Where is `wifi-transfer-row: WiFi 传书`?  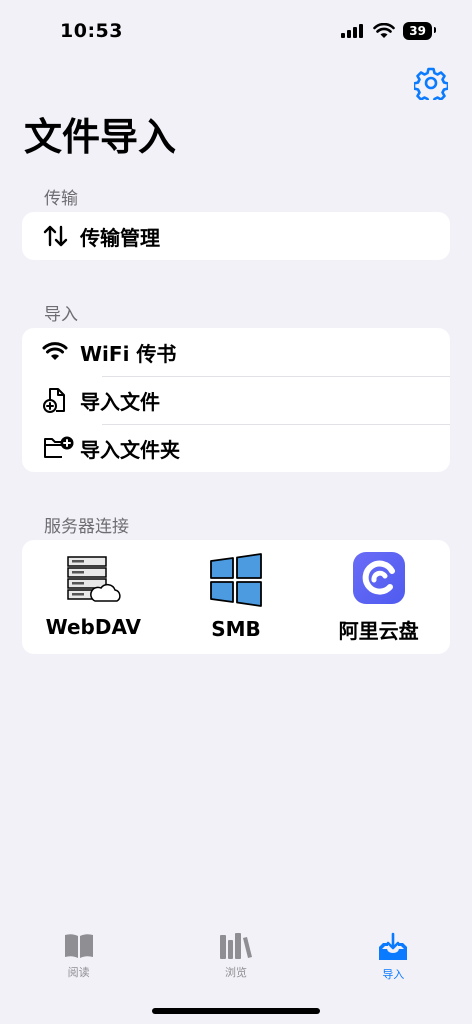 wifi-transfer-row: WiFi 传书 is located at coordinates (236, 352).